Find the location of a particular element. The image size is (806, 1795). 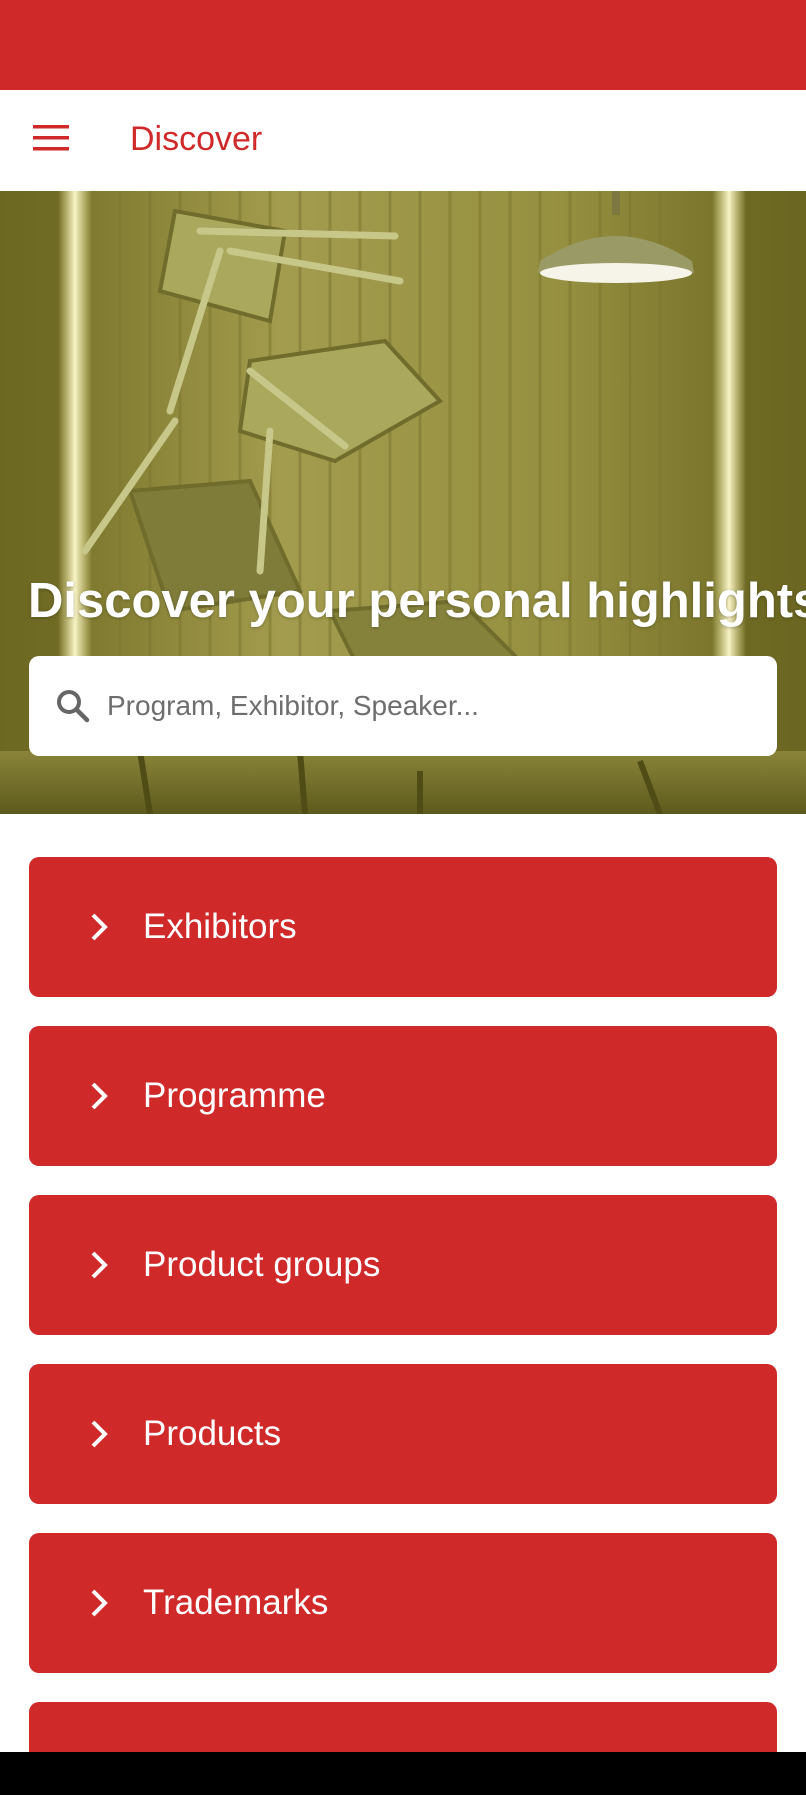

nav-item-label: Programme is located at coordinates (234, 1095).